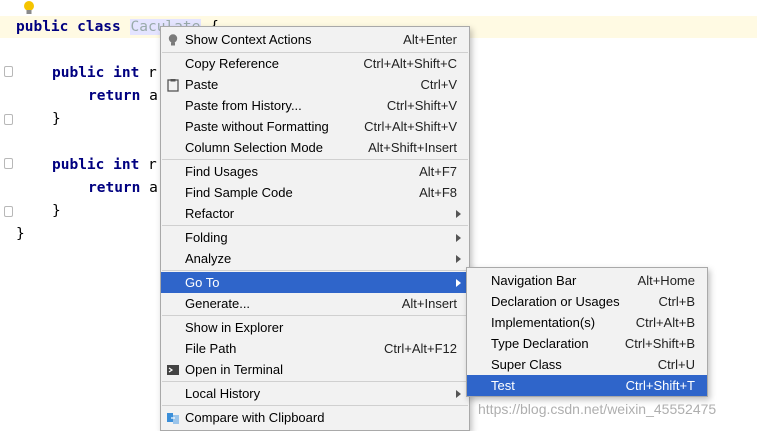 The image size is (757, 431). What do you see at coordinates (315, 303) in the screenshot?
I see `menu-item-generate: Generate... Alt+Insert` at bounding box center [315, 303].